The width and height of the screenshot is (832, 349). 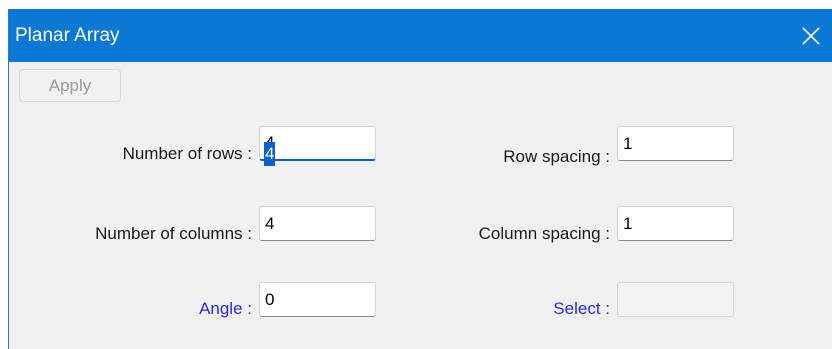 What do you see at coordinates (70, 85) in the screenshot?
I see `apply-button: Apply` at bounding box center [70, 85].